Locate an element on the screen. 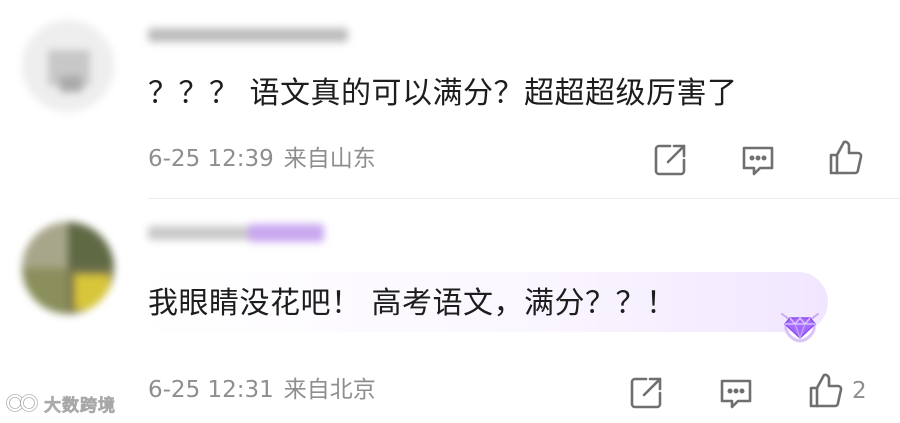 The height and width of the screenshot is (423, 900). diamond-badge-icon is located at coordinates (800, 328).